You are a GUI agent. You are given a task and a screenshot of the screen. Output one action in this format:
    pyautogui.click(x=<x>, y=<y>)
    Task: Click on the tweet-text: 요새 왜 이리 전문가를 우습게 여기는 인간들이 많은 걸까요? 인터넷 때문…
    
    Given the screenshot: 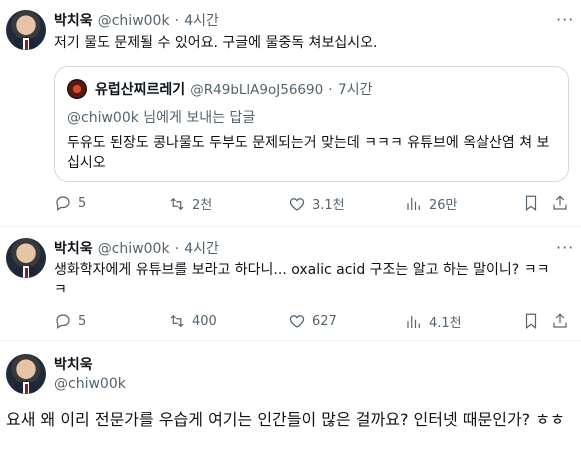 What is the action you would take?
    pyautogui.click(x=285, y=419)
    